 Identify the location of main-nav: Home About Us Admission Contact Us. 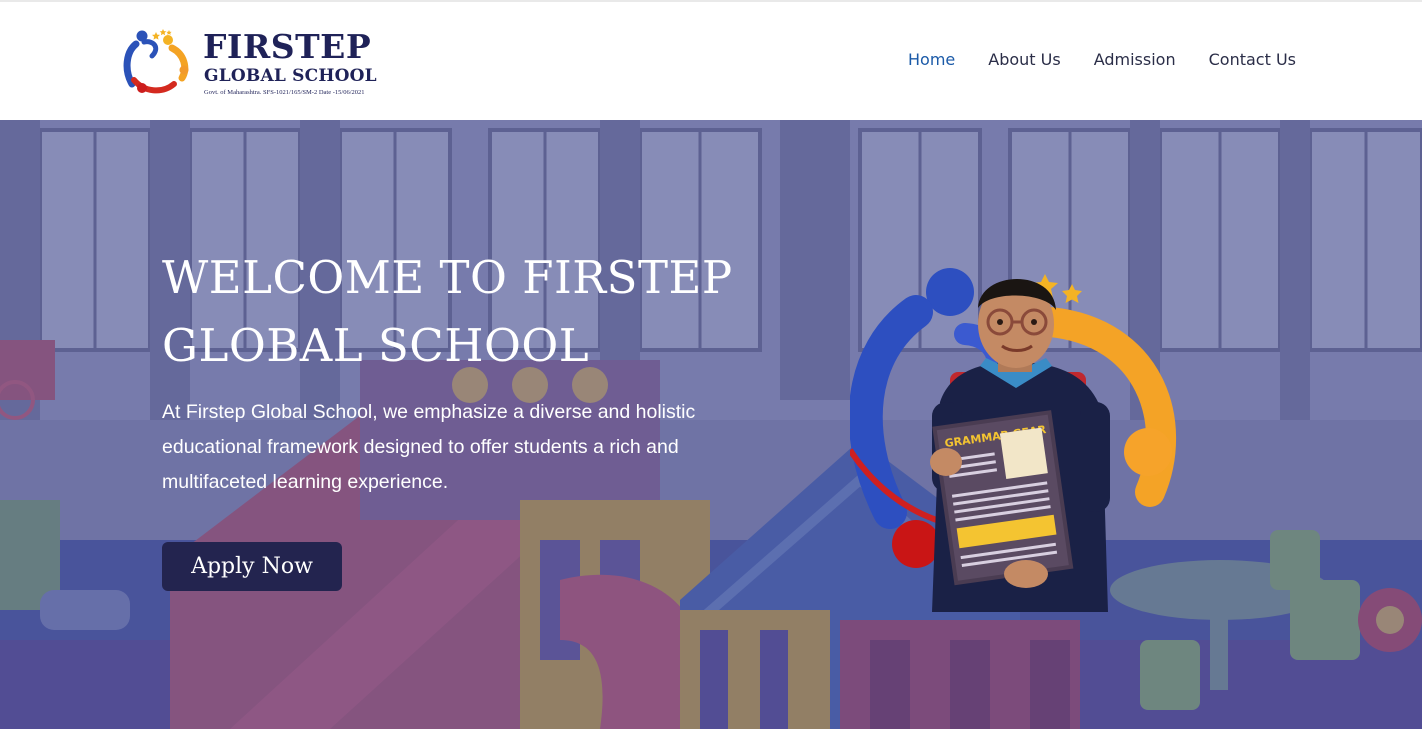
(1102, 60).